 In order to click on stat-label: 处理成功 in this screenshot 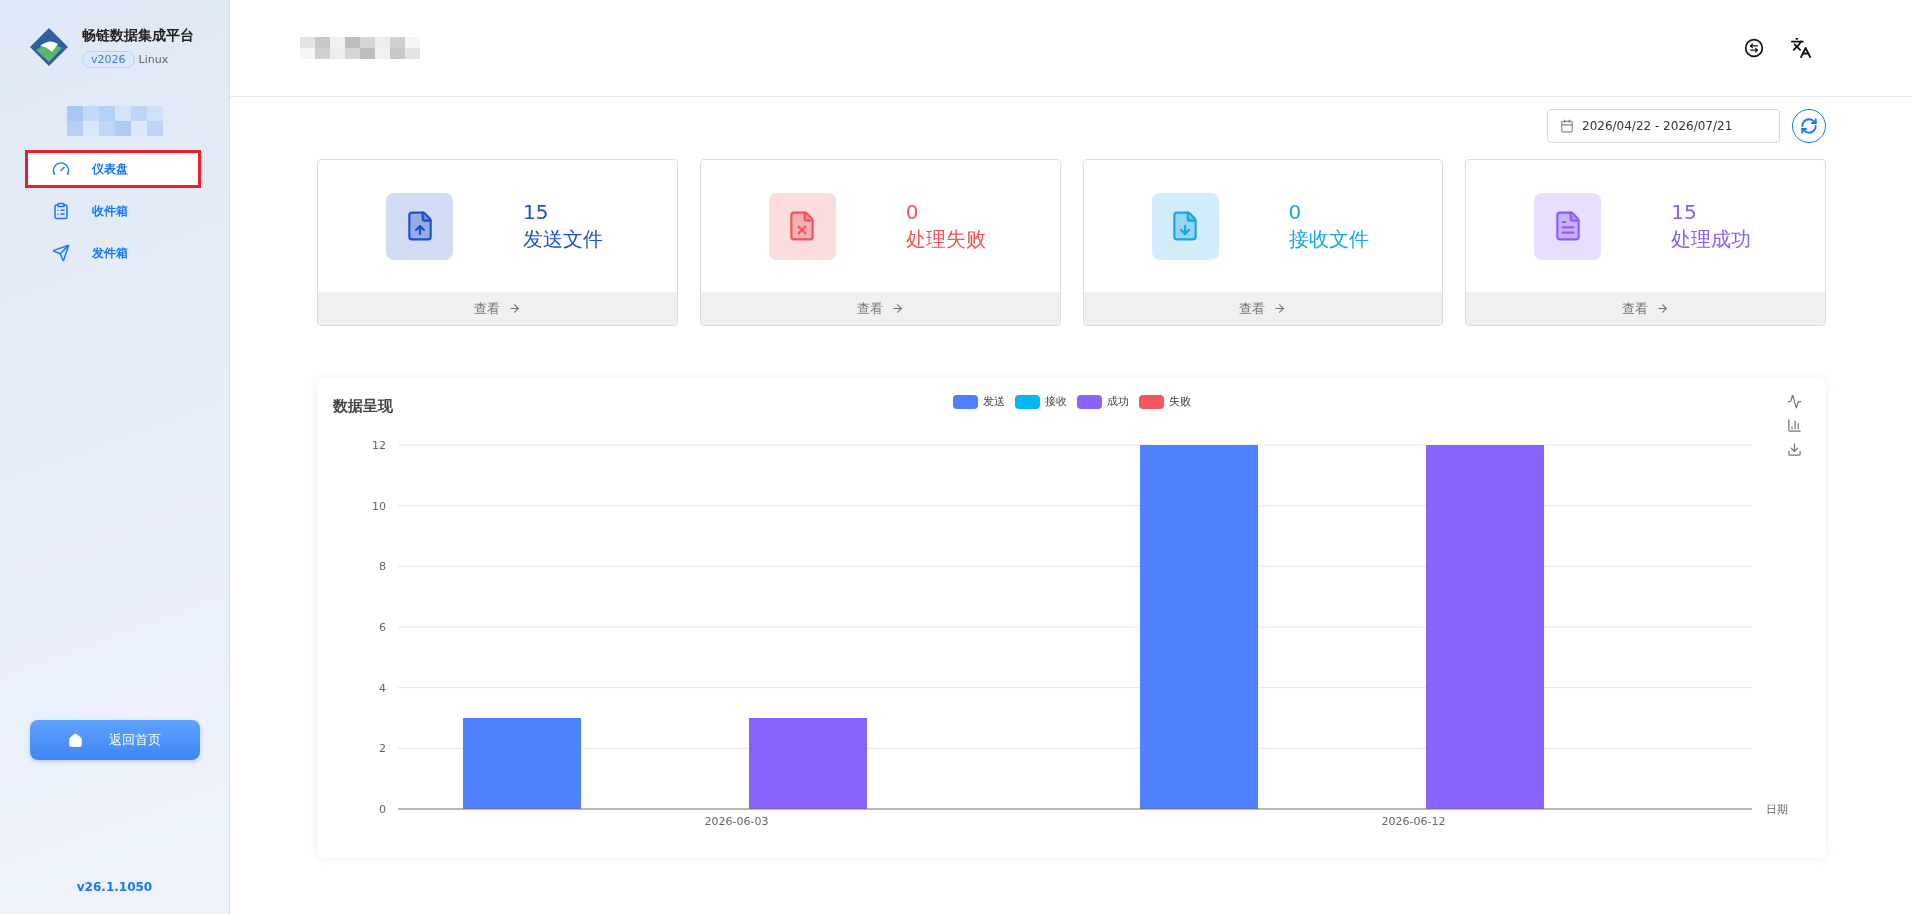, I will do `click(1711, 239)`.